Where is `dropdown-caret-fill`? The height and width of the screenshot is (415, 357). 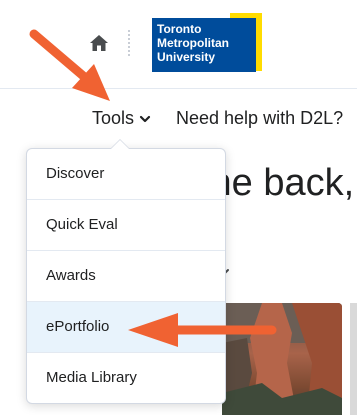
dropdown-caret-fill is located at coordinates (120, 144).